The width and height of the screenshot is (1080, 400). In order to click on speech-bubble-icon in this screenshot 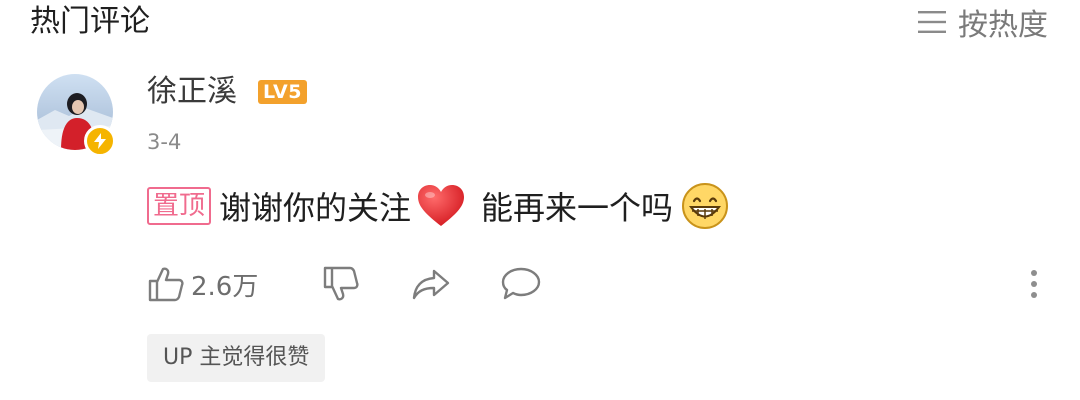, I will do `click(521, 283)`.